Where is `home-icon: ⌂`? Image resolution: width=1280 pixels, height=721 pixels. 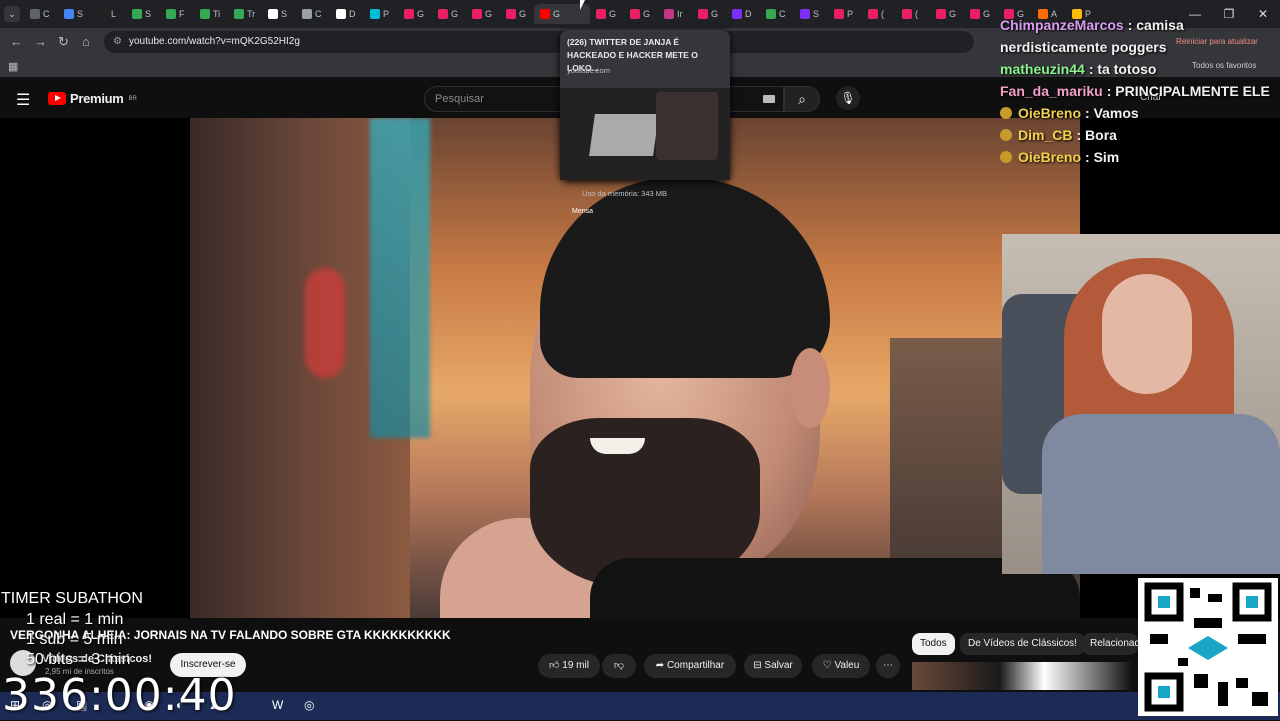
home-icon: ⌂ is located at coordinates (86, 41).